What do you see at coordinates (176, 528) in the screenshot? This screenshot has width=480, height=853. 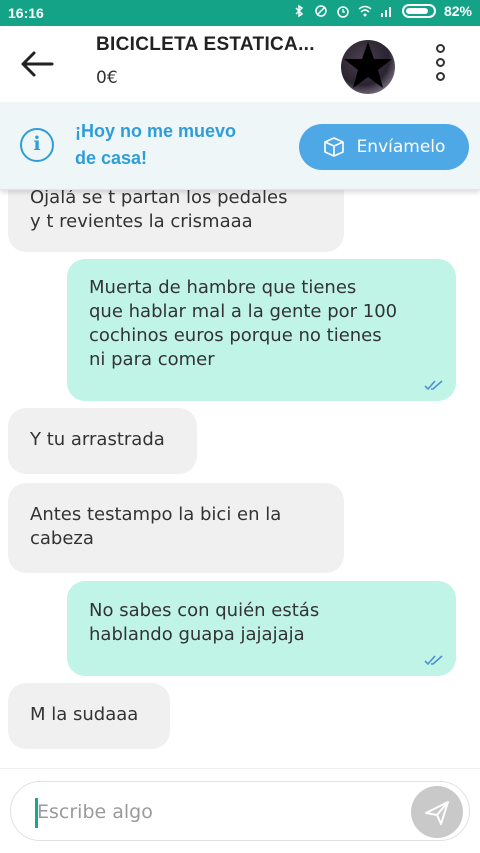 I see `message-bubble-incoming: Antes testampo la bici en la cabeza` at bounding box center [176, 528].